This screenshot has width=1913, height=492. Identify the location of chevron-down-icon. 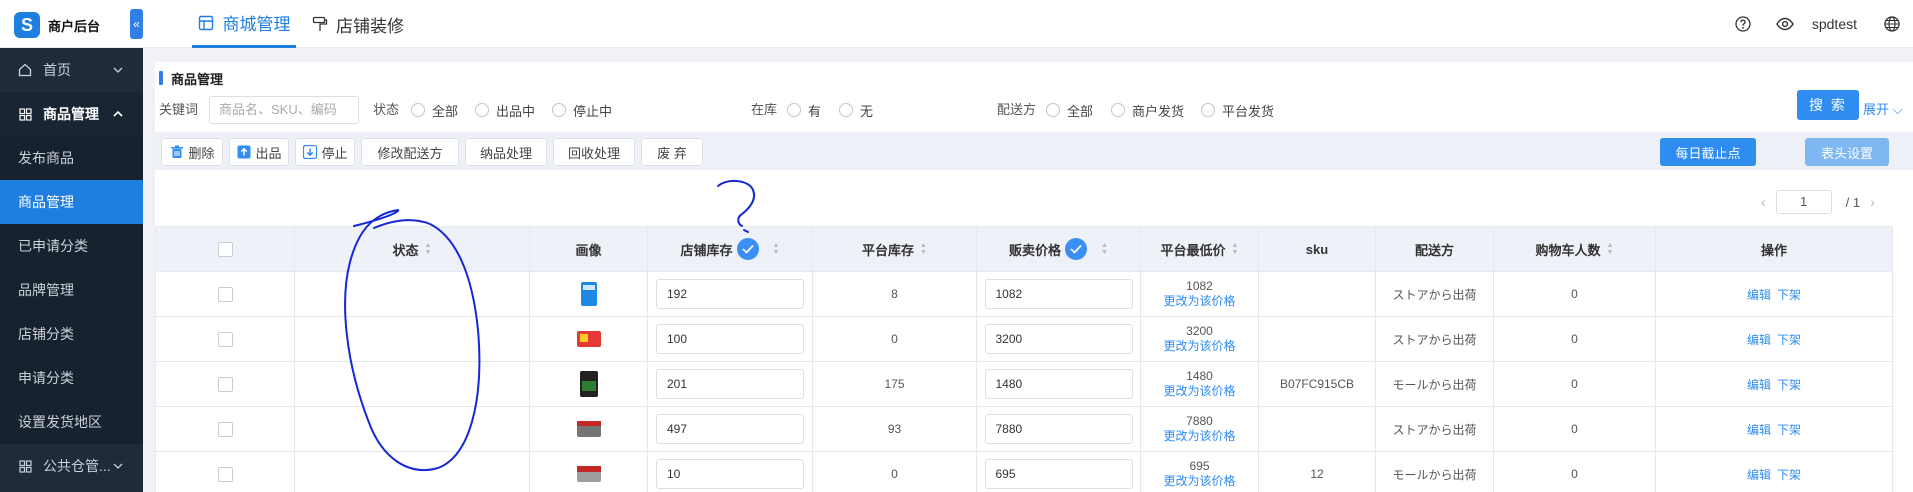
(118, 466).